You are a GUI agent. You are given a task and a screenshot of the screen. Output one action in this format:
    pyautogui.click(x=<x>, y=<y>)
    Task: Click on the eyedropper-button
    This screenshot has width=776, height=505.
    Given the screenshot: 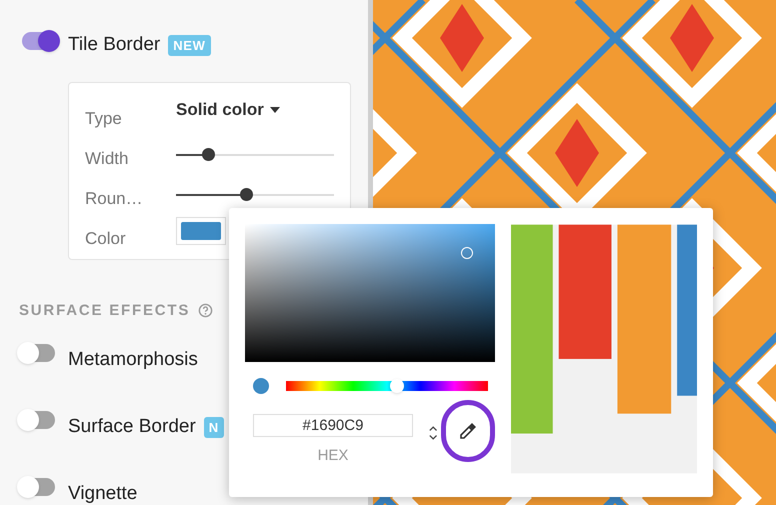 What is the action you would take?
    pyautogui.click(x=468, y=431)
    